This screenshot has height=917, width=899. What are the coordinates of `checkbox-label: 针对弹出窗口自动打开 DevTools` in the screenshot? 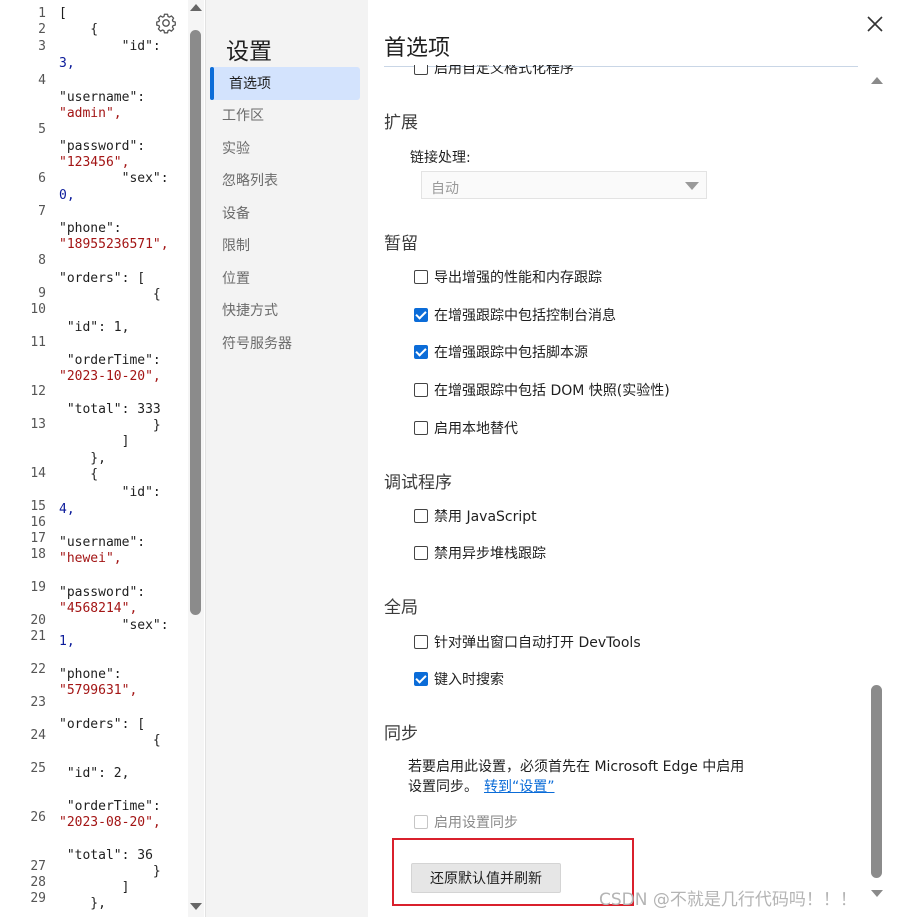 It's located at (537, 643).